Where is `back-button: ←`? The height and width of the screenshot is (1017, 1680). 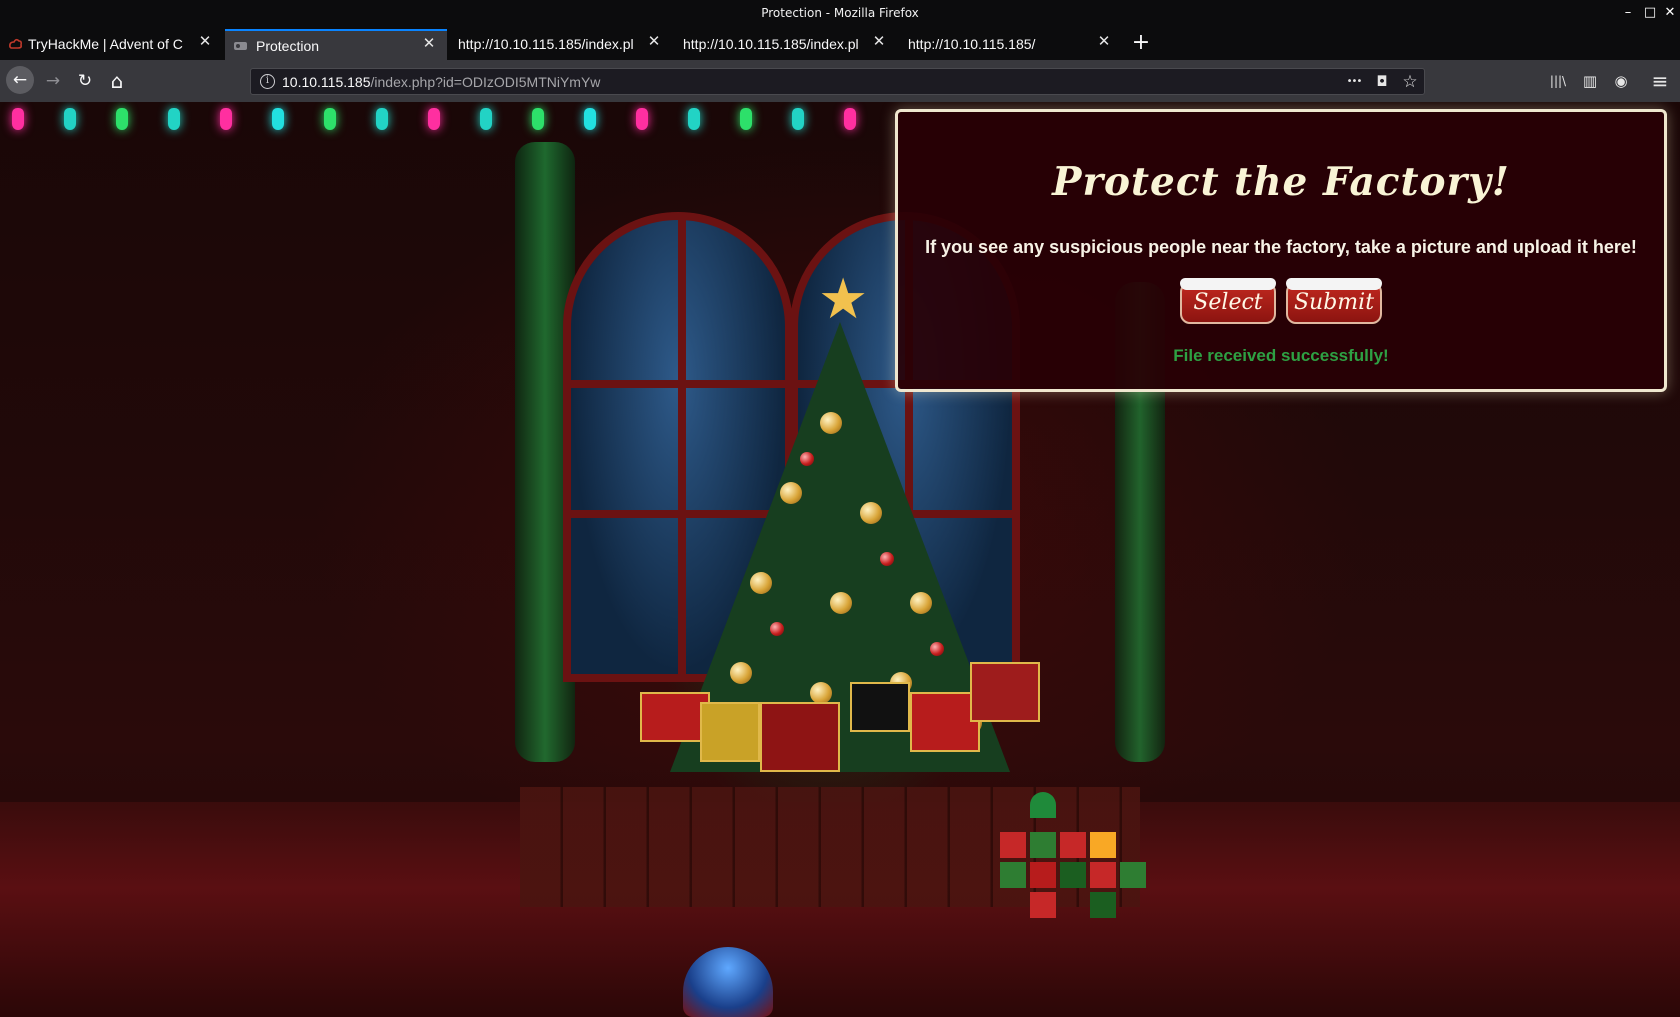 back-button: ← is located at coordinates (20, 80).